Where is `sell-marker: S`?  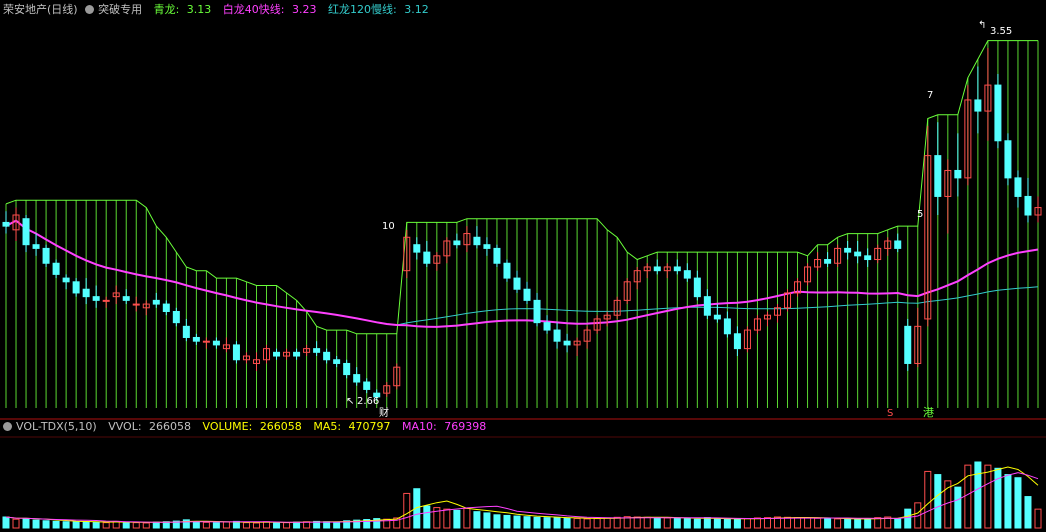
sell-marker: S is located at coordinates (890, 413).